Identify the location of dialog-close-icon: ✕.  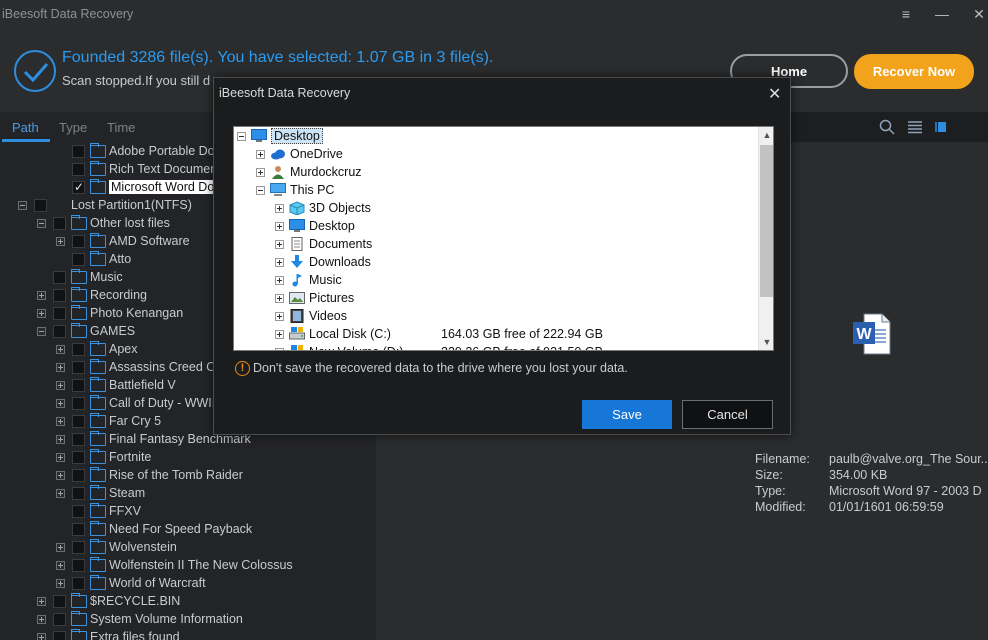
(774, 94).